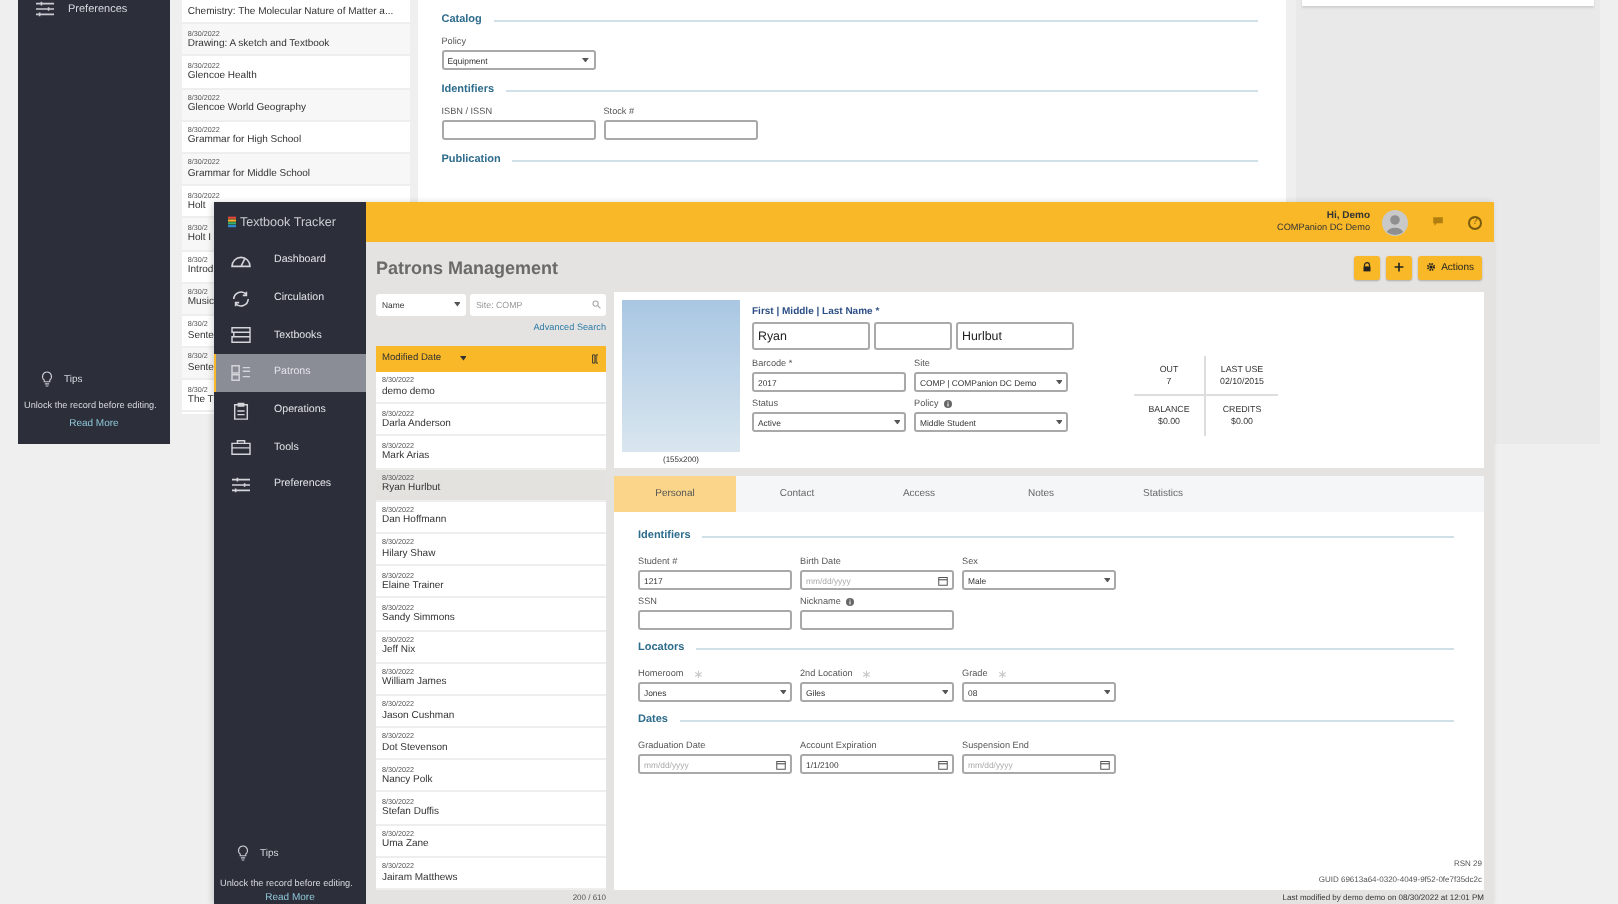 This screenshot has width=1618, height=904. I want to click on logo-icon, so click(232, 222).